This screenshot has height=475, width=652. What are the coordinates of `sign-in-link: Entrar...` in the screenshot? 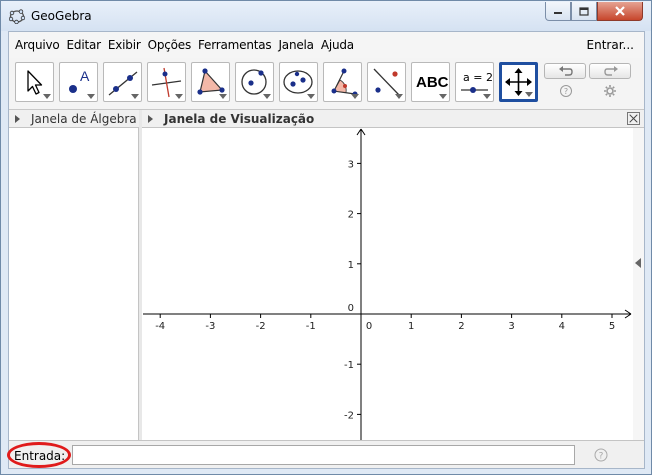 It's located at (610, 45).